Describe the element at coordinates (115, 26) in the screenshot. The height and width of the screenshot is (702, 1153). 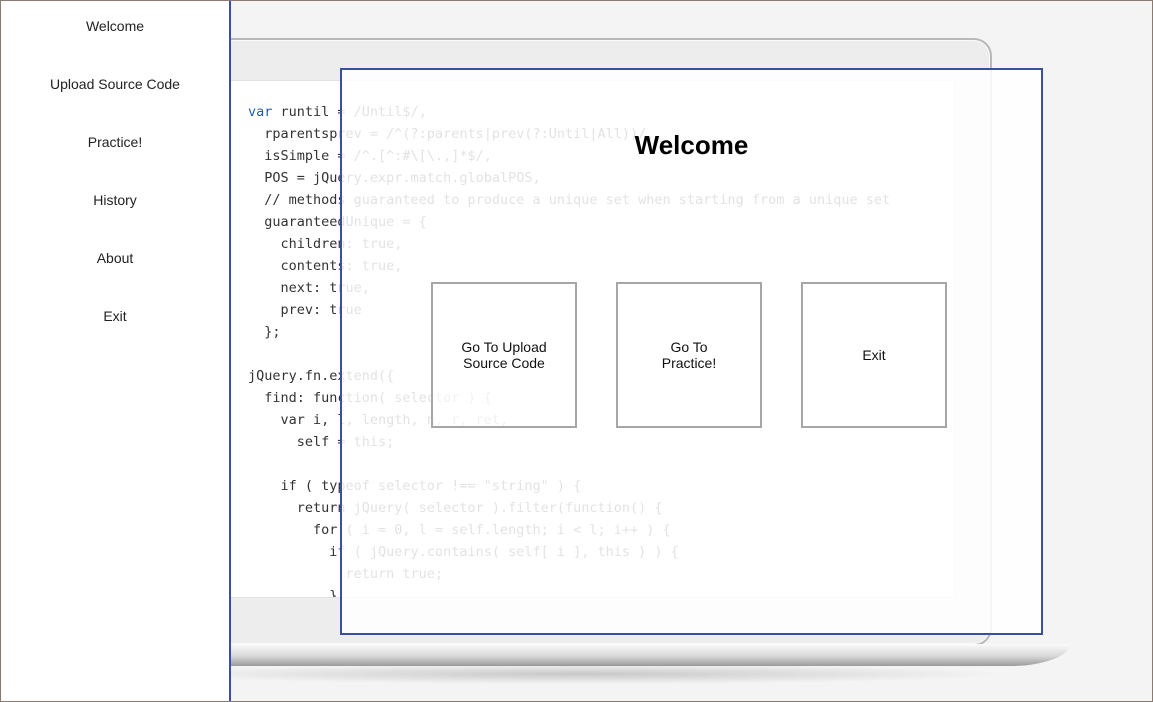
I see `sidebar-item-welcome: Welcome` at that location.